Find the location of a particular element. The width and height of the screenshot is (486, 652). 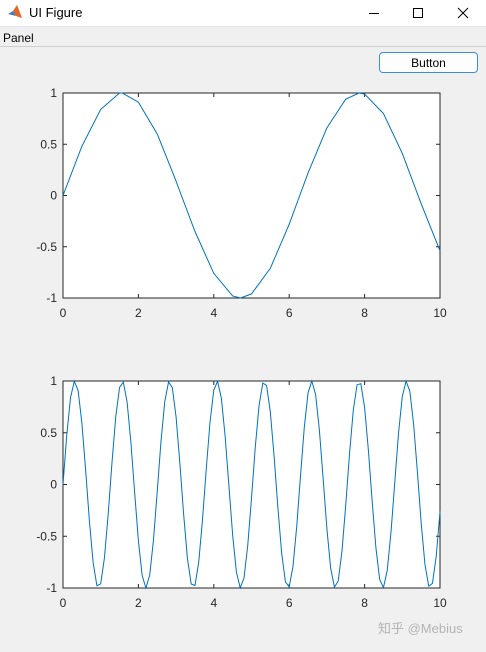

watermark: 知乎 @Mebius is located at coordinates (420, 628).